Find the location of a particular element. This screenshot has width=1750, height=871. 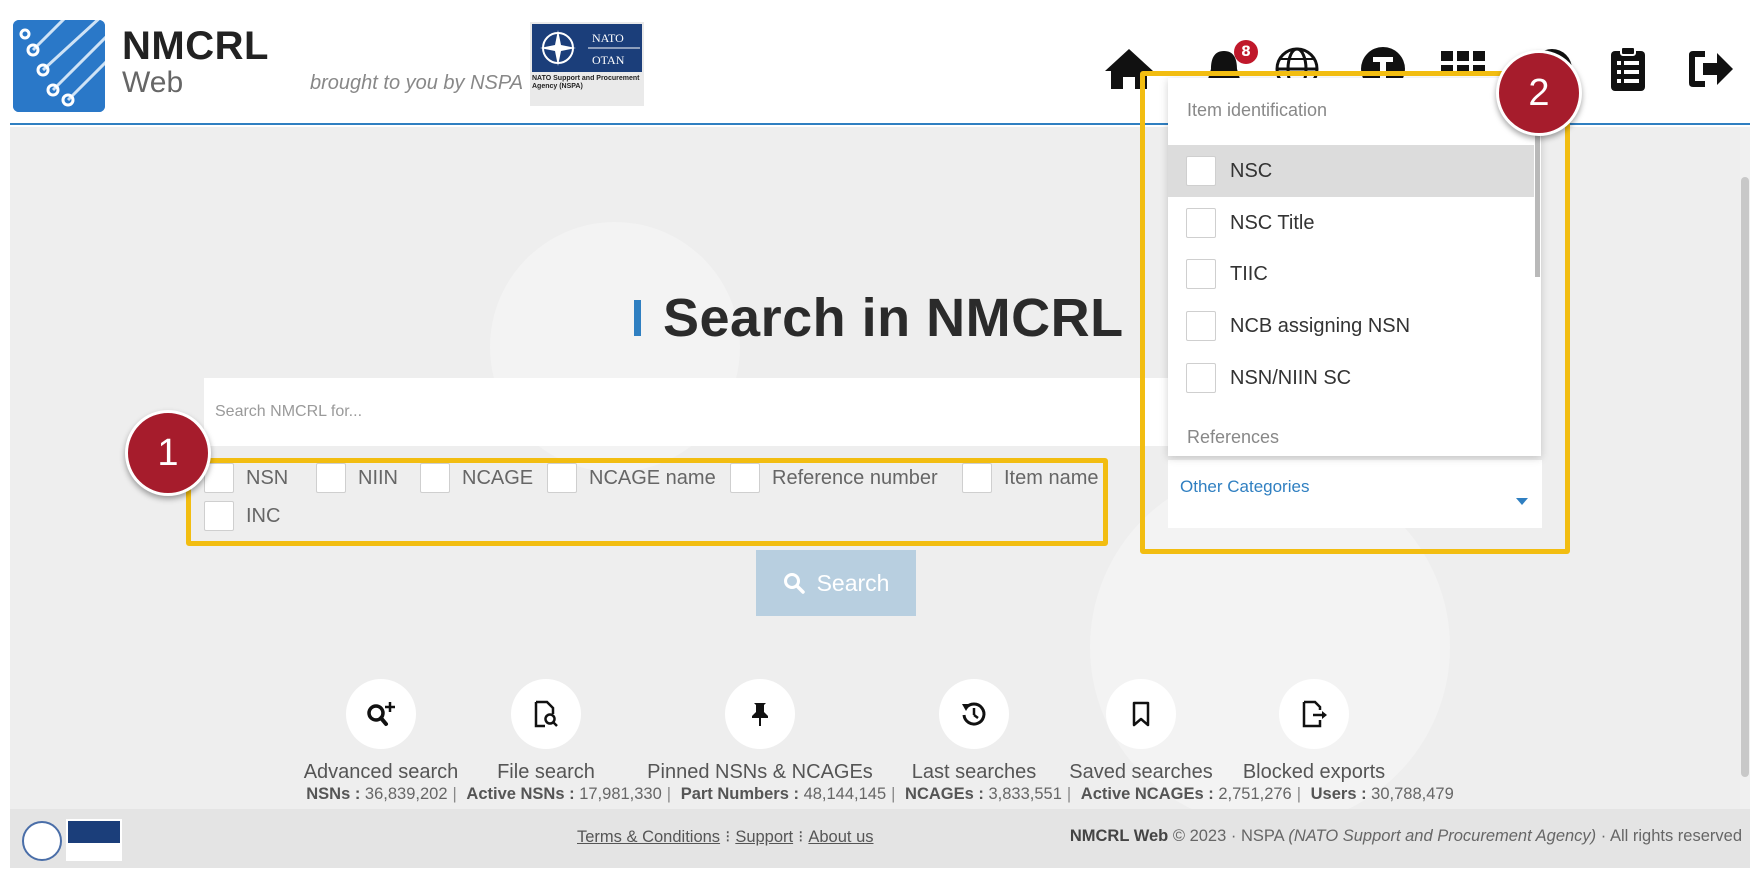

quick-link-saved-searches: Saved searches is located at coordinates (1141, 731).